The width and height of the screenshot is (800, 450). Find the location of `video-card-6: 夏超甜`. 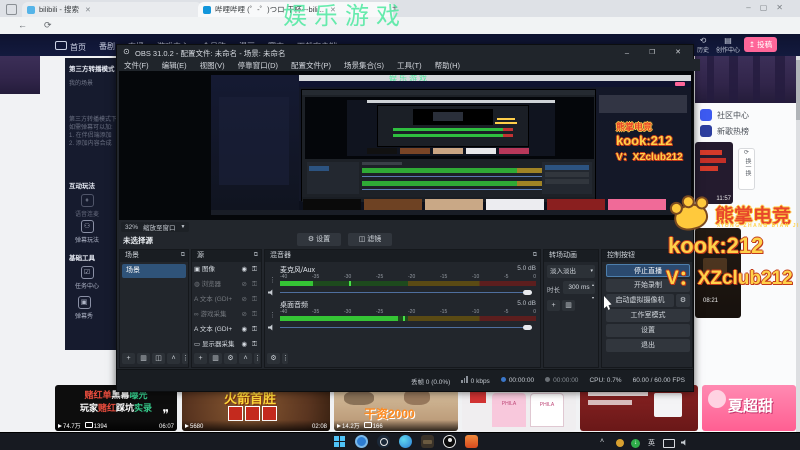

video-card-6: 夏超甜 is located at coordinates (749, 408).